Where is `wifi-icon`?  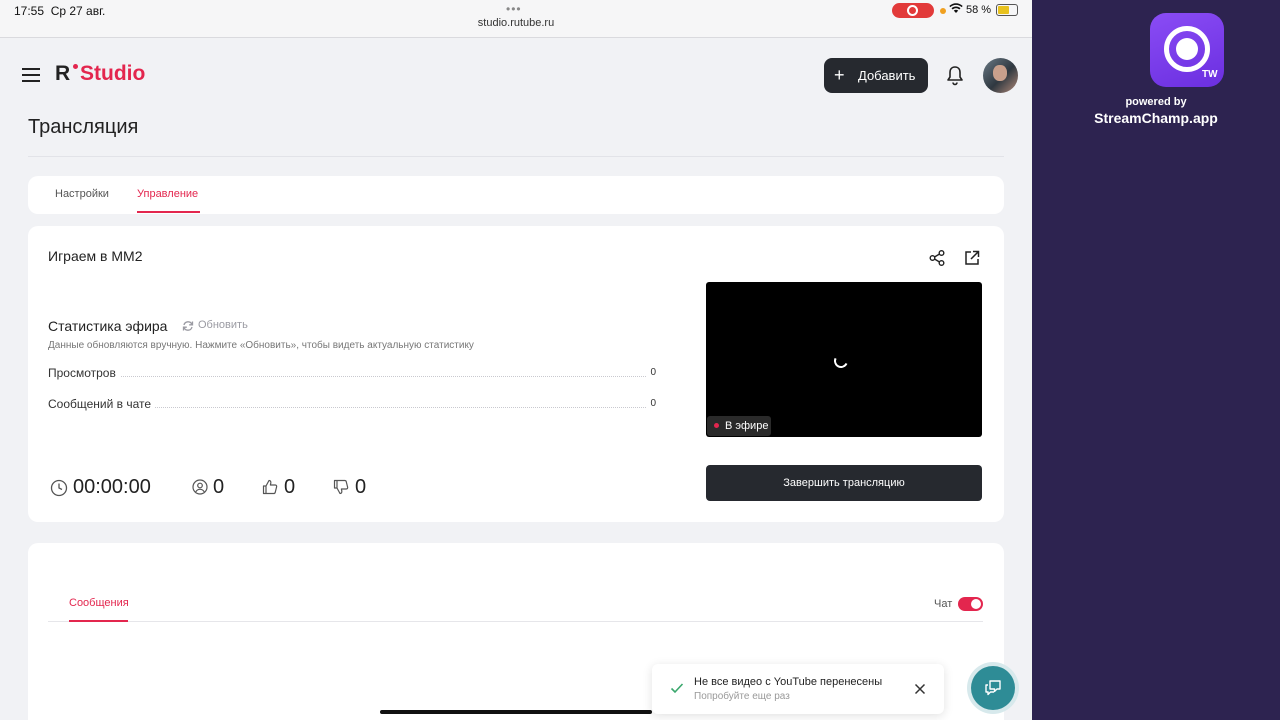
wifi-icon is located at coordinates (956, 10).